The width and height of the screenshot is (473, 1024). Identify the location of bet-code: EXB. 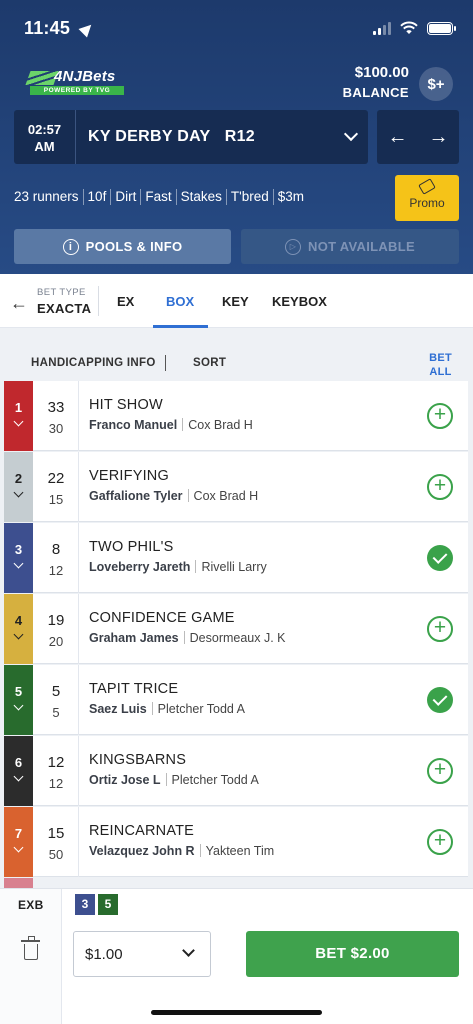
(31, 905).